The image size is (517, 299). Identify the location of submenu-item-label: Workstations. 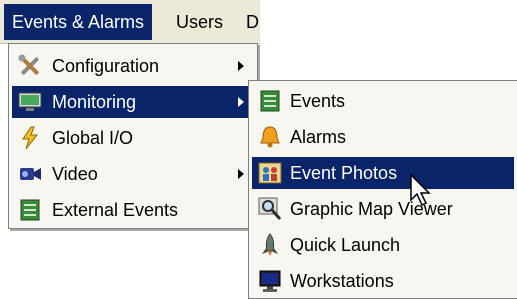
(342, 281).